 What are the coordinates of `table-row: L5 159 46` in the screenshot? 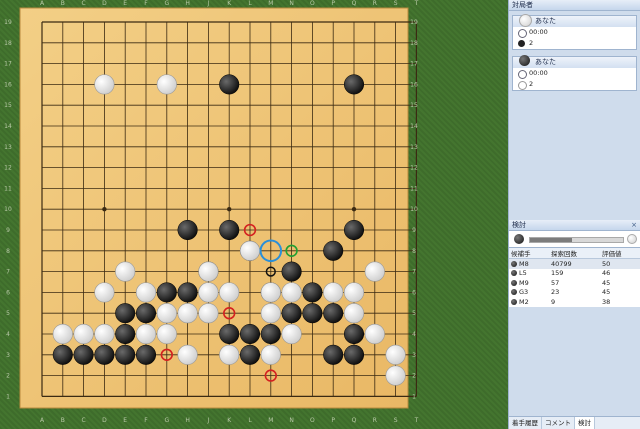 It's located at (574, 274).